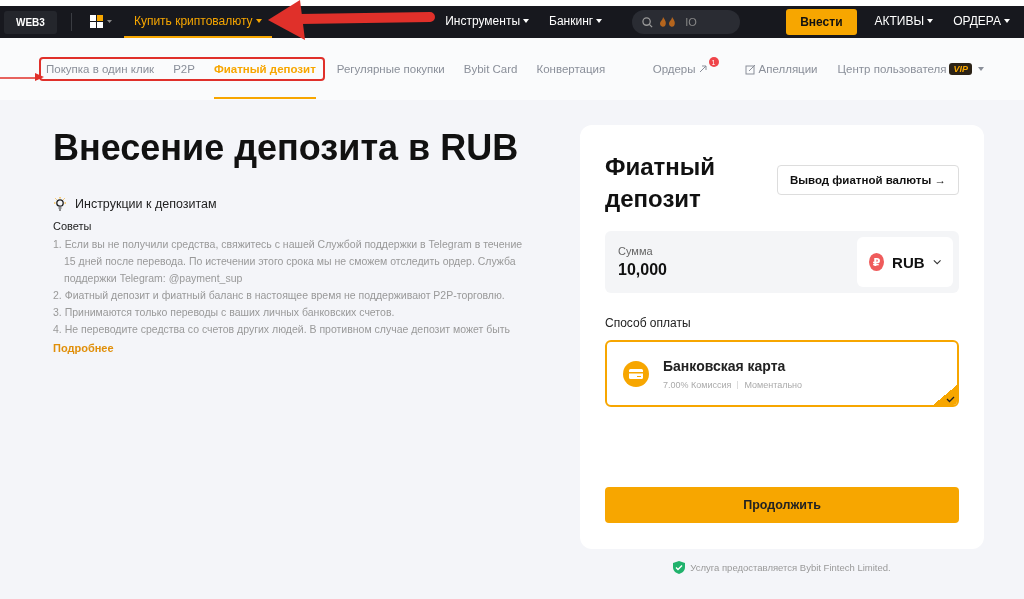 The image size is (1024, 599). What do you see at coordinates (60, 204) in the screenshot?
I see `lightbulb-icon` at bounding box center [60, 204].